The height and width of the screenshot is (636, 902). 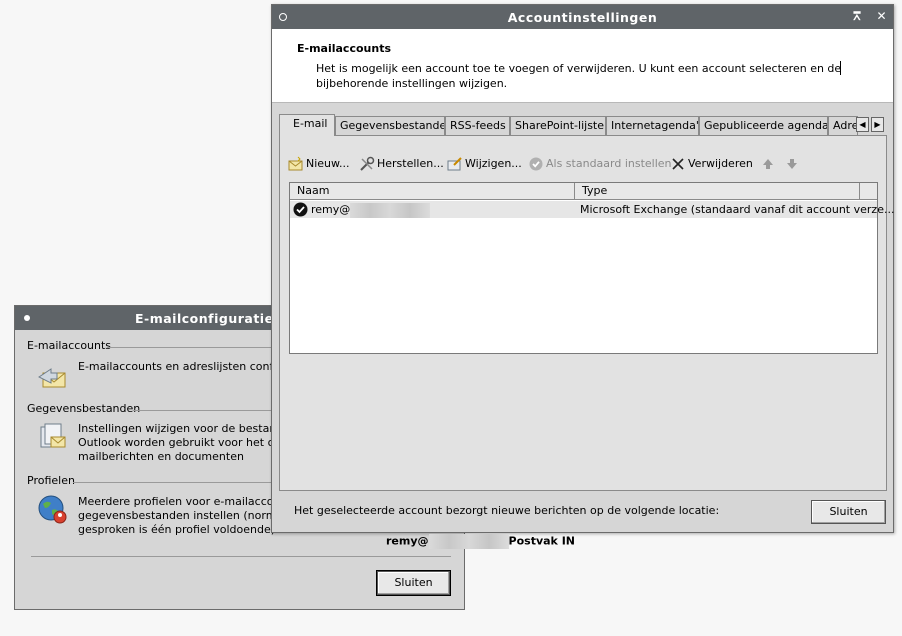 I want to click on section-heading: E-mailaccounts, so click(x=71, y=345).